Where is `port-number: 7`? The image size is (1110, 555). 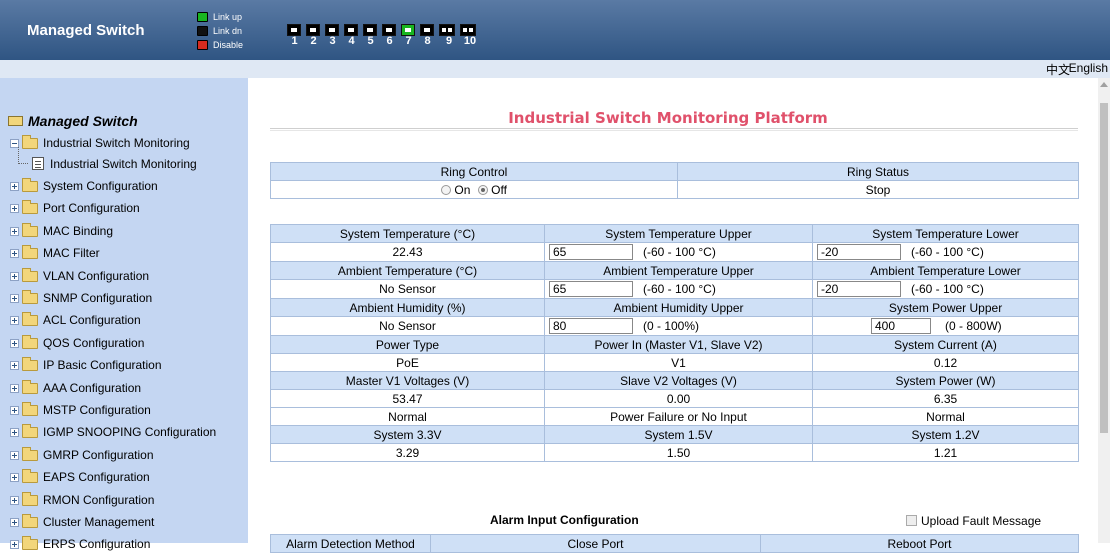
port-number: 7 is located at coordinates (408, 41).